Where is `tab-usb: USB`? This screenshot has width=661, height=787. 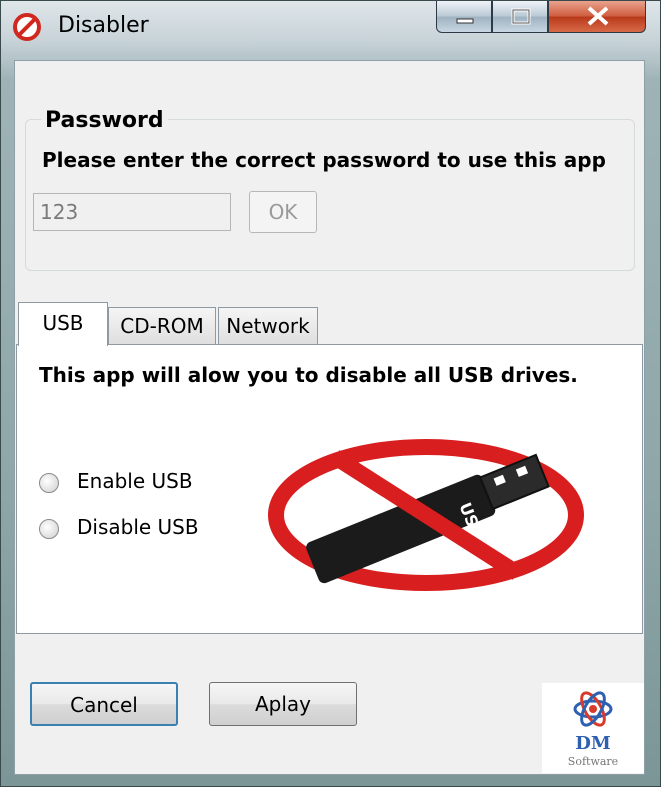 tab-usb: USB is located at coordinates (63, 324).